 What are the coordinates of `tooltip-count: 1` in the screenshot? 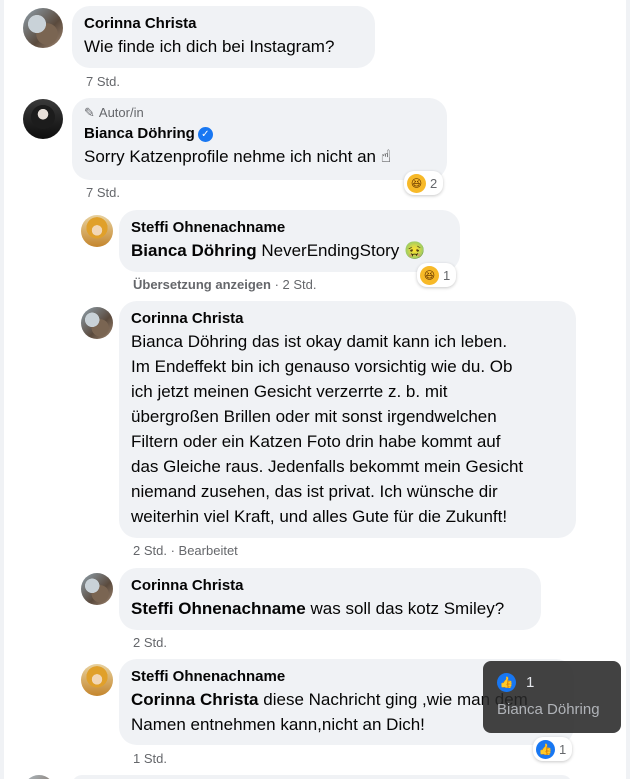 It's located at (530, 682).